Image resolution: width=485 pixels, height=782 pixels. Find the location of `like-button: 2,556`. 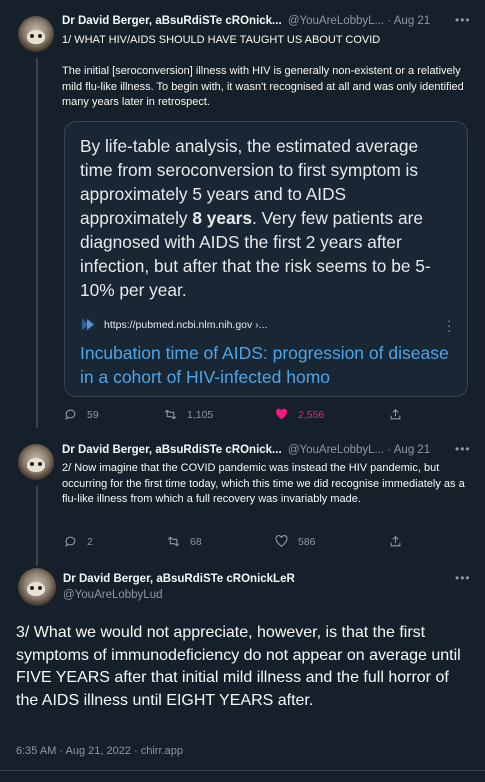

like-button: 2,556 is located at coordinates (299, 414).